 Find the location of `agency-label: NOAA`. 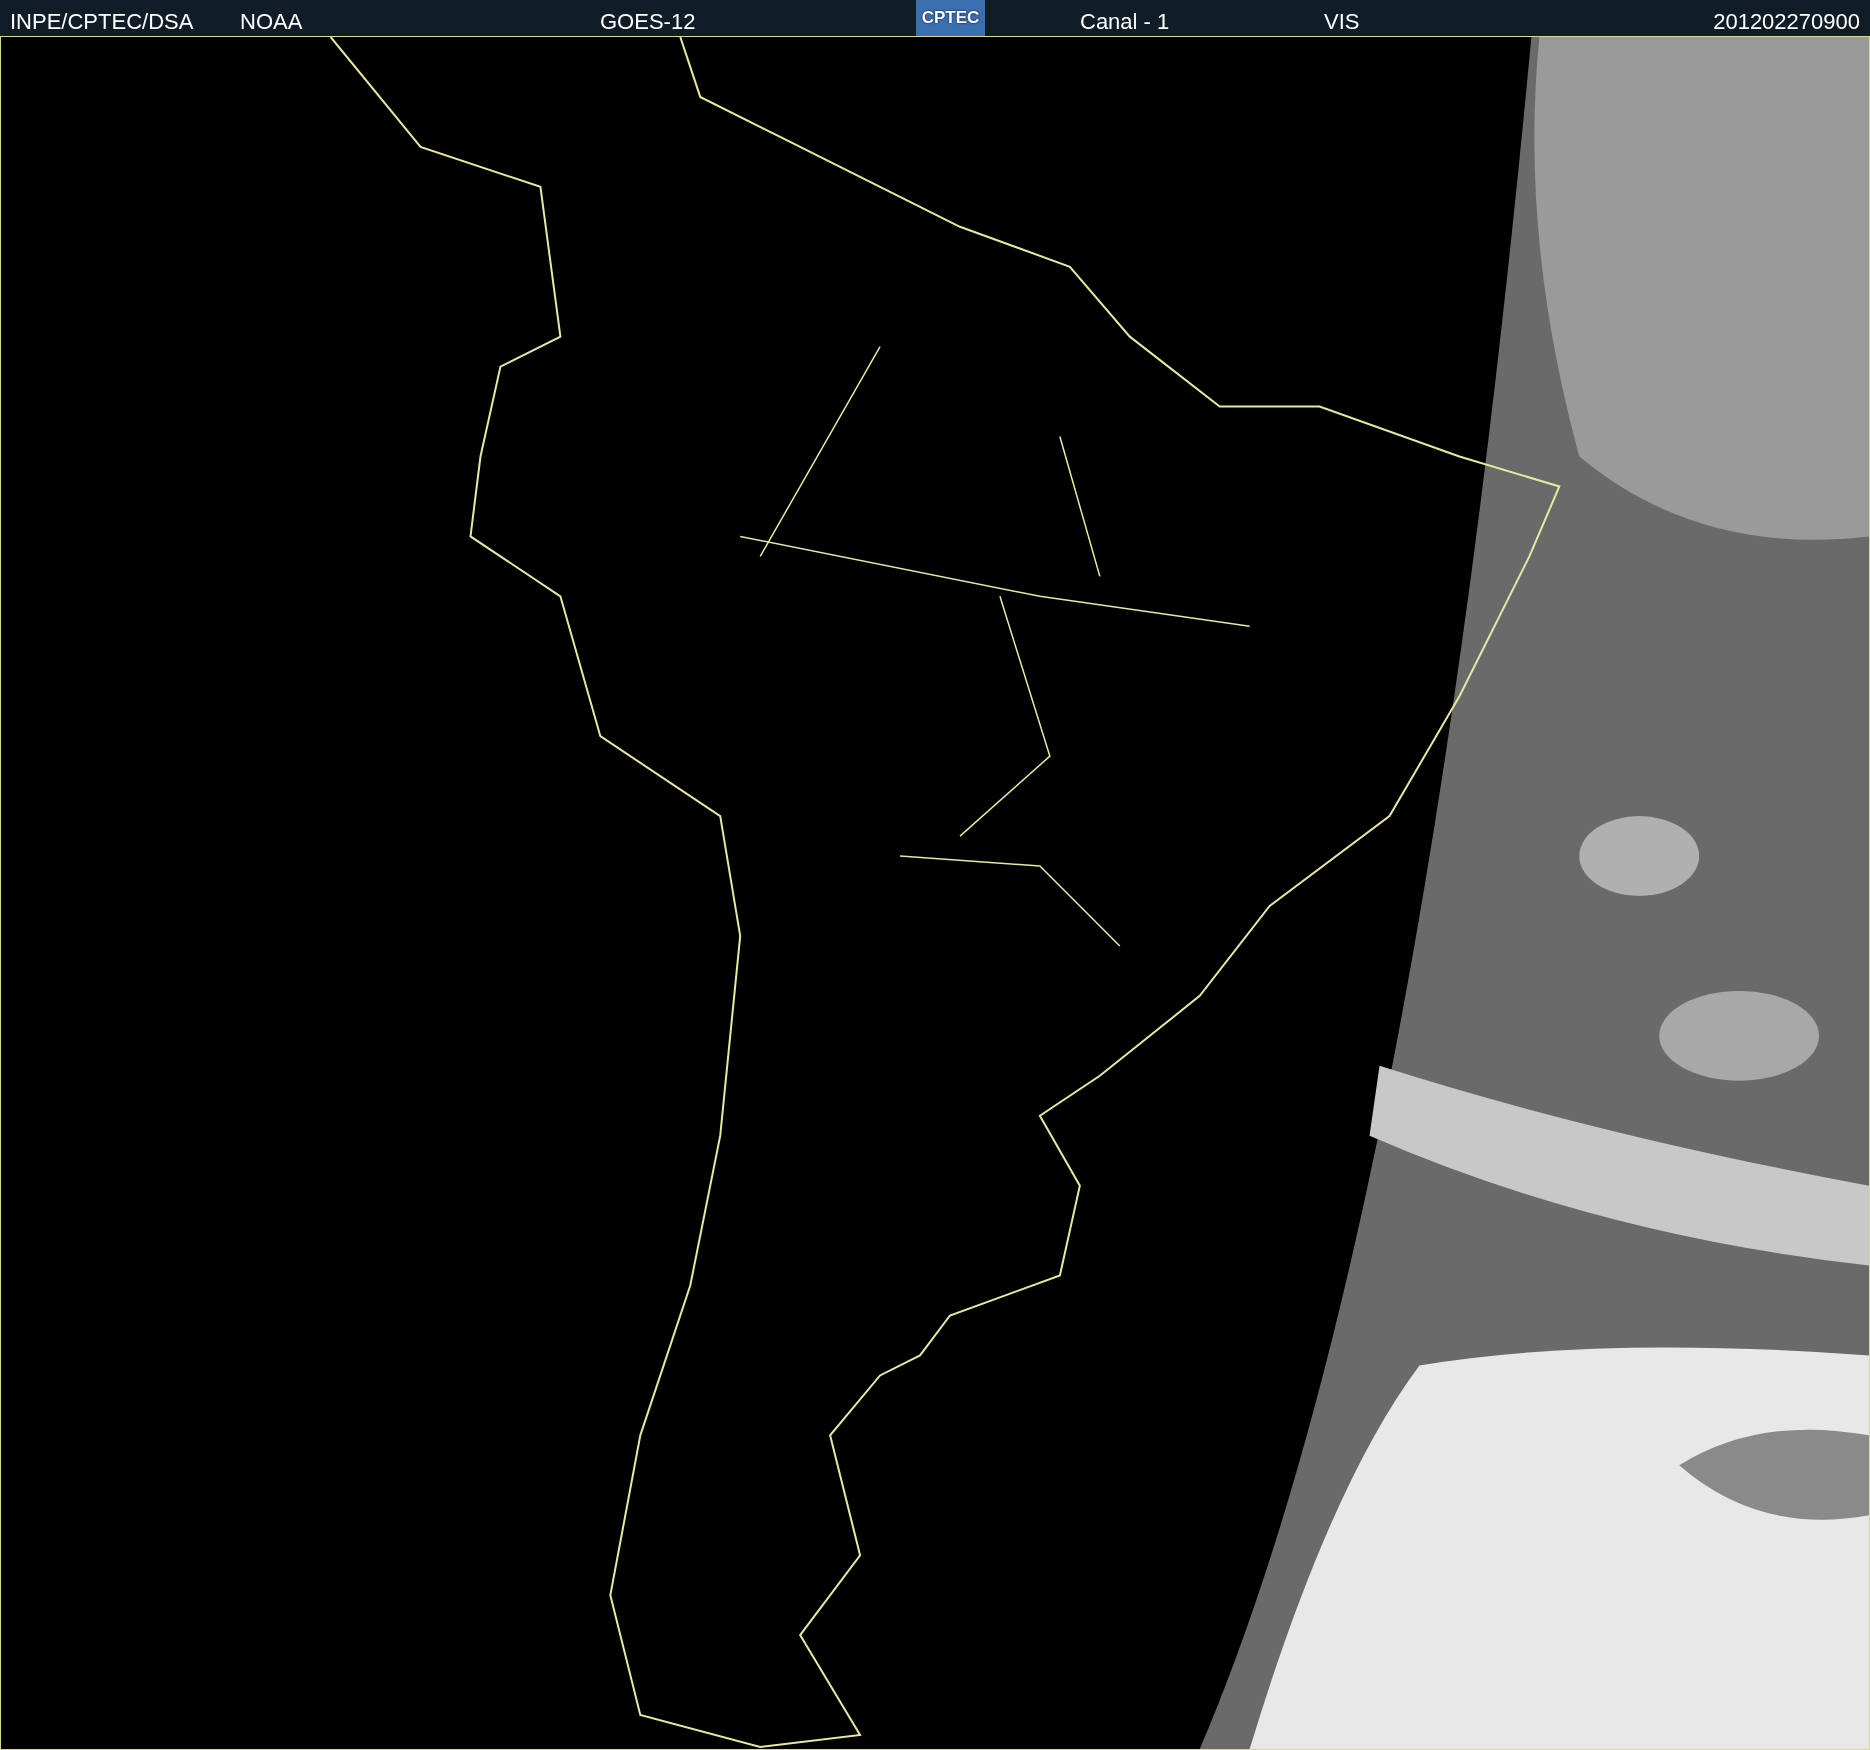

agency-label: NOAA is located at coordinates (271, 22).